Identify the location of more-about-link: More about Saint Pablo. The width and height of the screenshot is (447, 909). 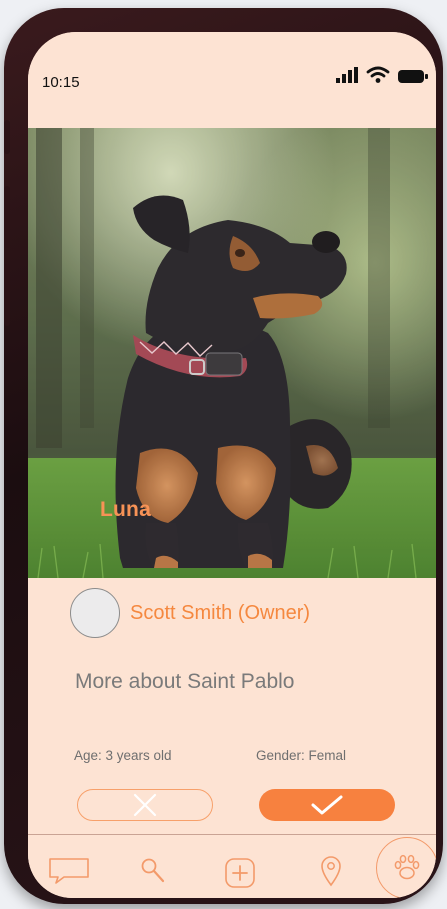
(184, 682).